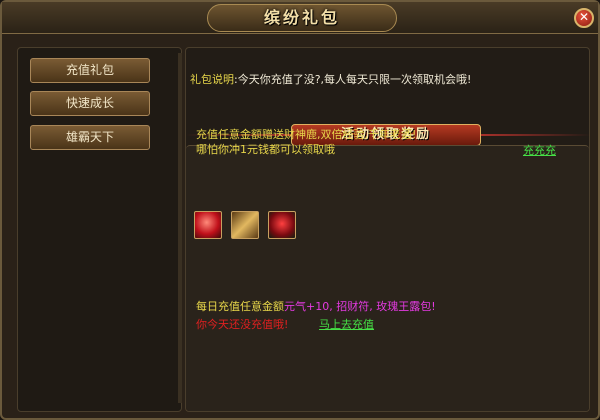 This screenshot has width=600, height=420. Describe the element at coordinates (346, 324) in the screenshot. I see `go-recharge-link: 马上去充值` at that location.